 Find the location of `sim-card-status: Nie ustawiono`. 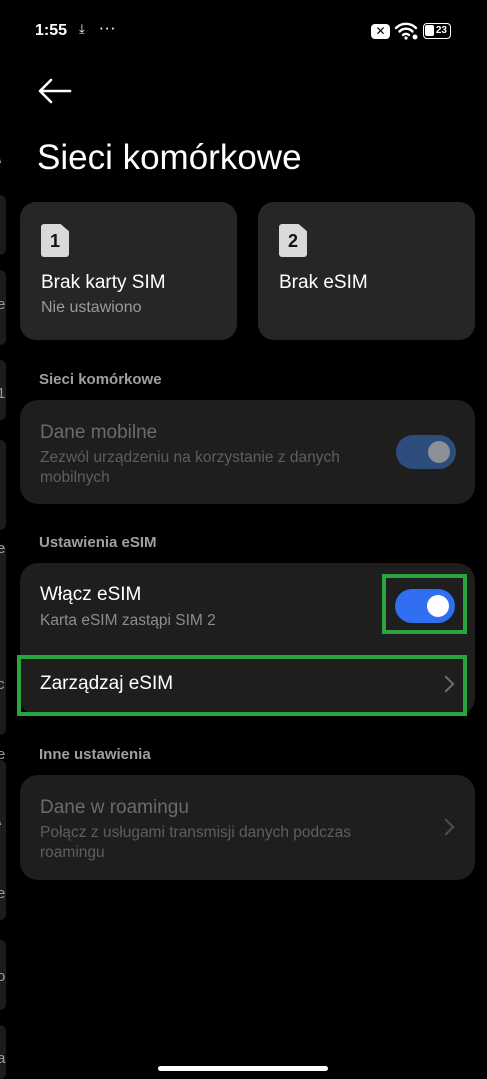

sim-card-status: Nie ustawiono is located at coordinates (91, 307).